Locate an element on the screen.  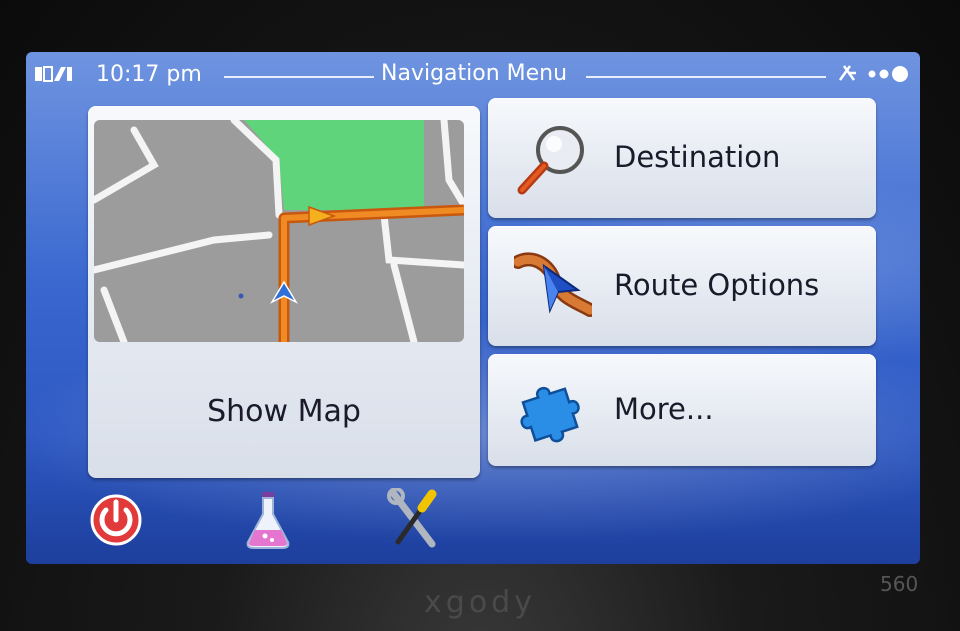
destination-button: Destination is located at coordinates (682, 158).